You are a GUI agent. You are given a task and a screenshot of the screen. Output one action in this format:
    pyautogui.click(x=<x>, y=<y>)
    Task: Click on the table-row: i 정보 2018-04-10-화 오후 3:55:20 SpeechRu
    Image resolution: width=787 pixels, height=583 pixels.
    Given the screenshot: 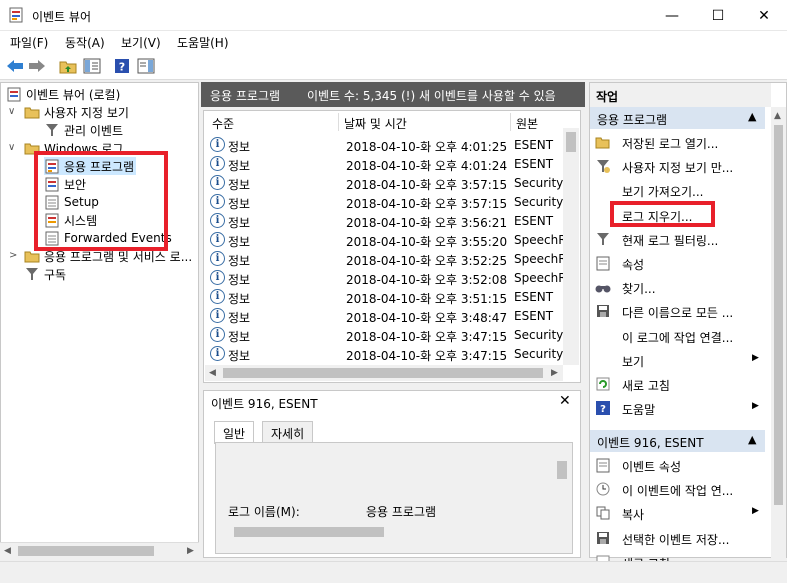 What is the action you would take?
    pyautogui.click(x=389, y=240)
    